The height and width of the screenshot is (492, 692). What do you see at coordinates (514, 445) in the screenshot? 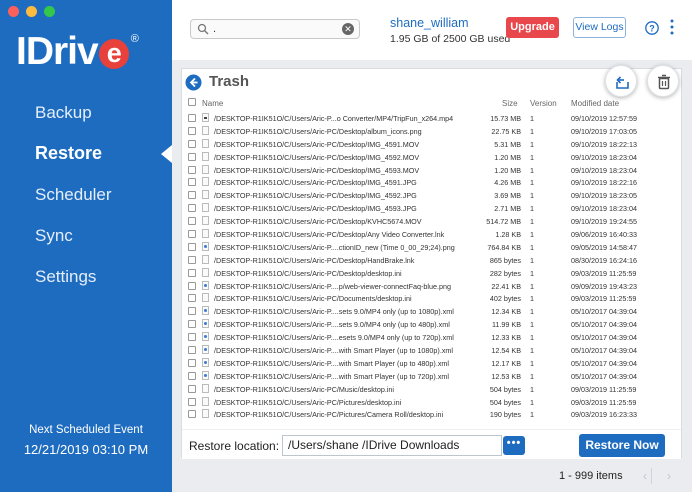
I see `browse-button: •••` at bounding box center [514, 445].